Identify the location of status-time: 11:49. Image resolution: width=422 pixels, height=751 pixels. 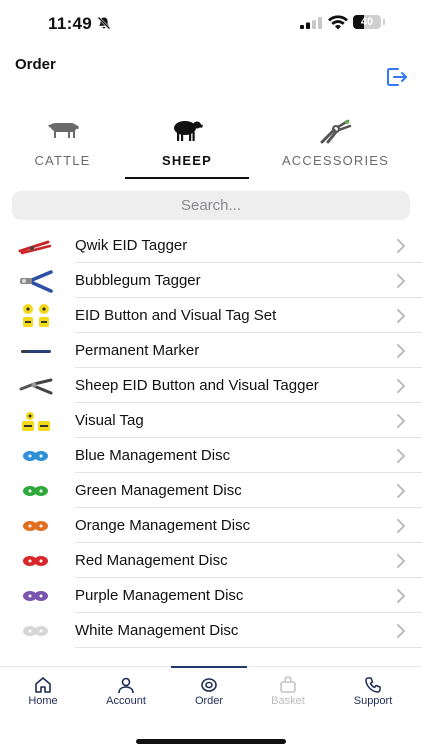
(70, 23).